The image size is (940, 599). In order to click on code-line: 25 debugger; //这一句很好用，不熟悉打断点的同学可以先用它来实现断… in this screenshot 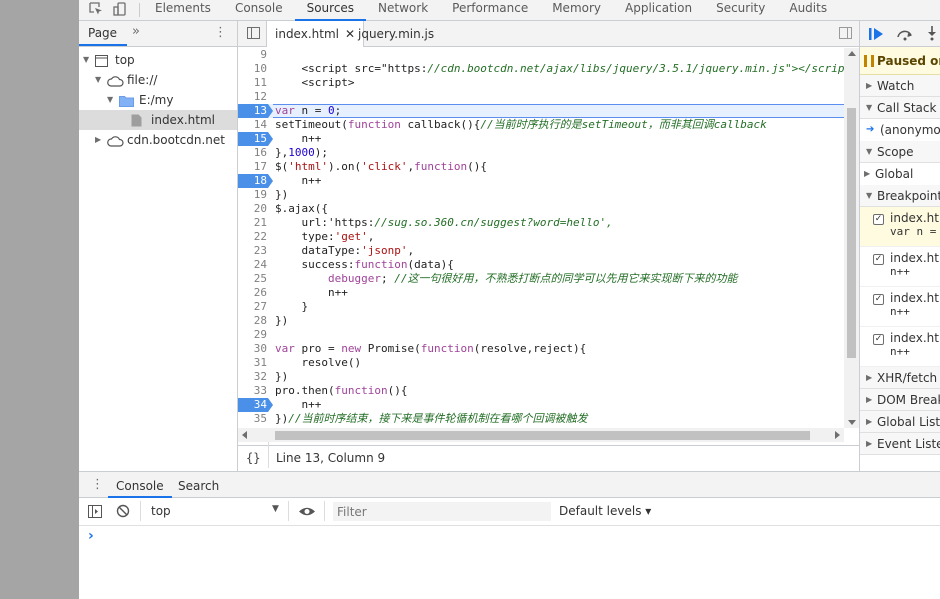, I will do `click(541, 279)`.